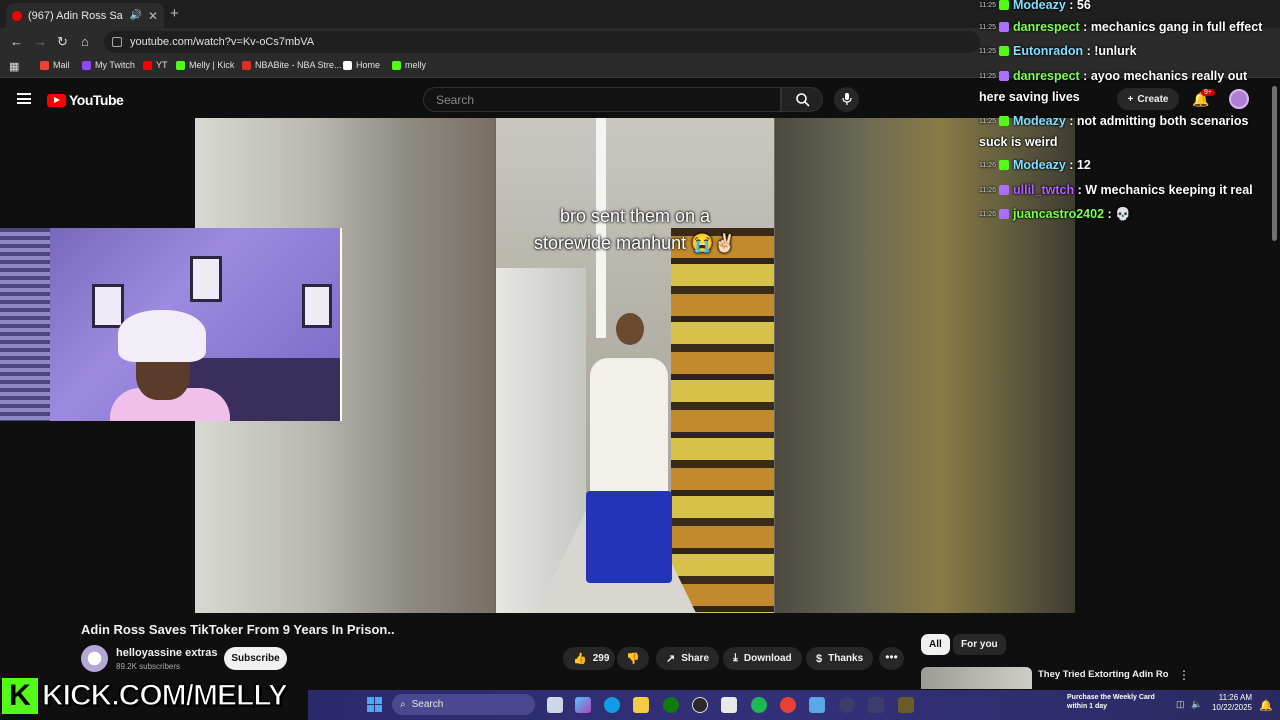 The width and height of the screenshot is (1280, 720). What do you see at coordinates (1083, 165) in the screenshot?
I see `chat-text: 12` at bounding box center [1083, 165].